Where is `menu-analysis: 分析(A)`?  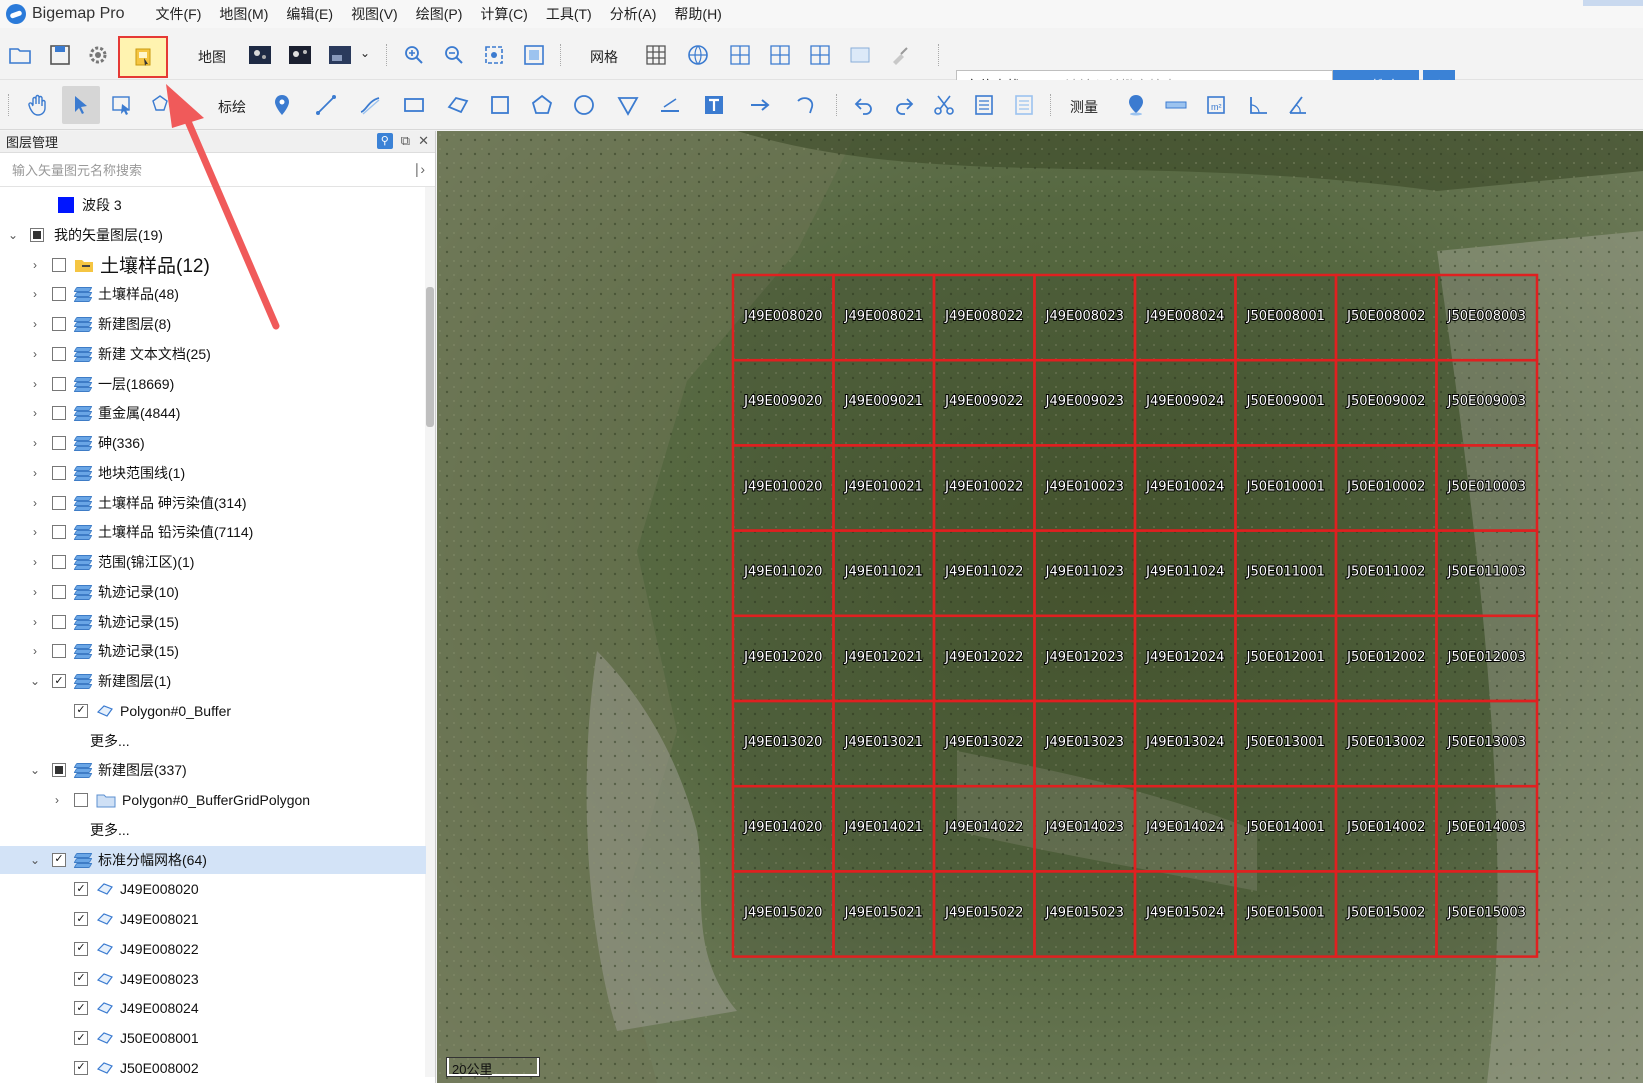 menu-analysis: 分析(A) is located at coordinates (633, 14).